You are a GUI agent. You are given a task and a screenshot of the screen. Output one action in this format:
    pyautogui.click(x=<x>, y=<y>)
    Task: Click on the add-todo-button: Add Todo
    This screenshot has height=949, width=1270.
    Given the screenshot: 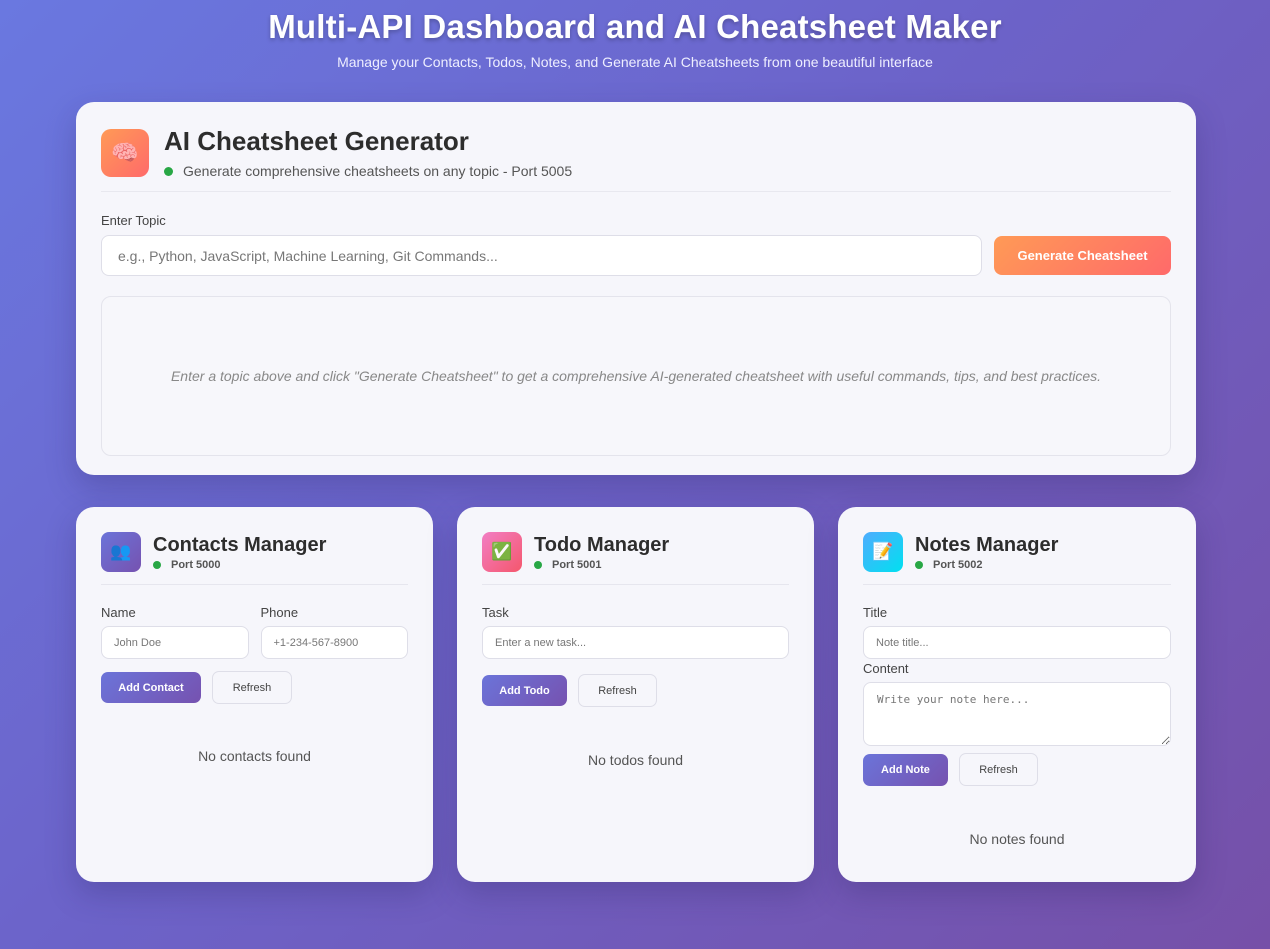 What is the action you would take?
    pyautogui.click(x=524, y=690)
    